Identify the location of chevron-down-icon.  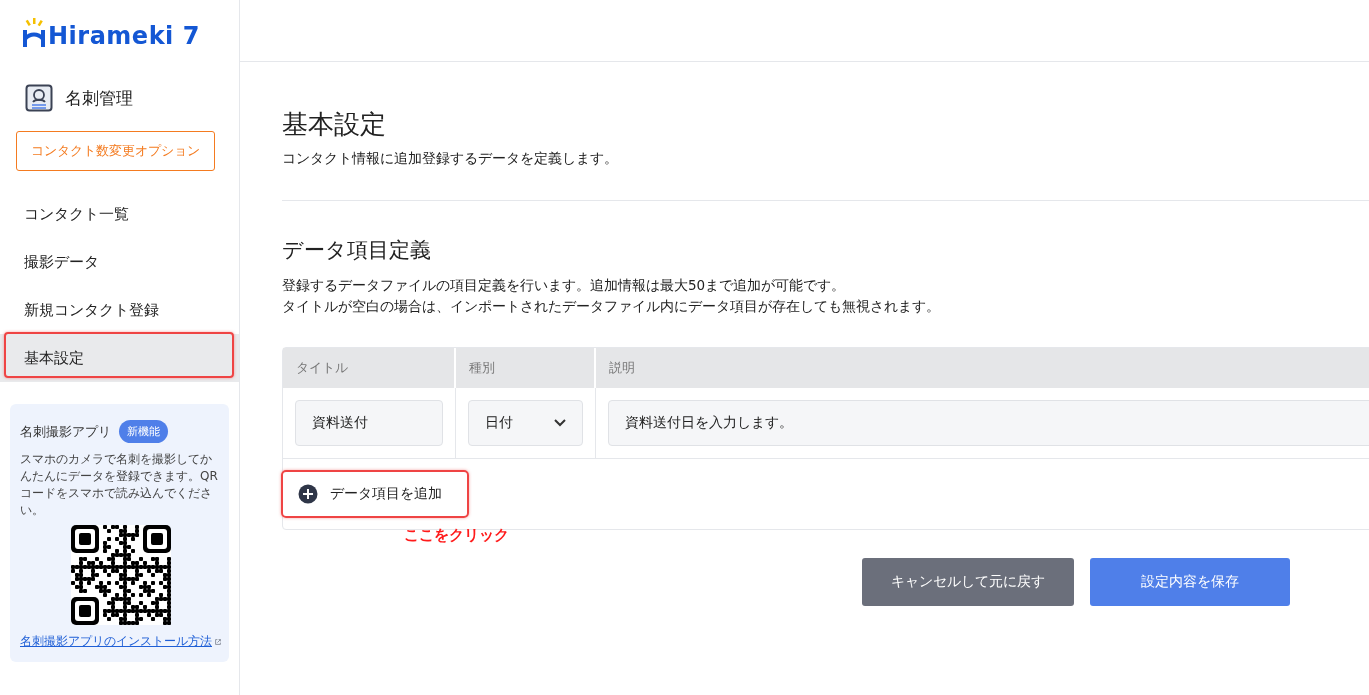
(560, 423).